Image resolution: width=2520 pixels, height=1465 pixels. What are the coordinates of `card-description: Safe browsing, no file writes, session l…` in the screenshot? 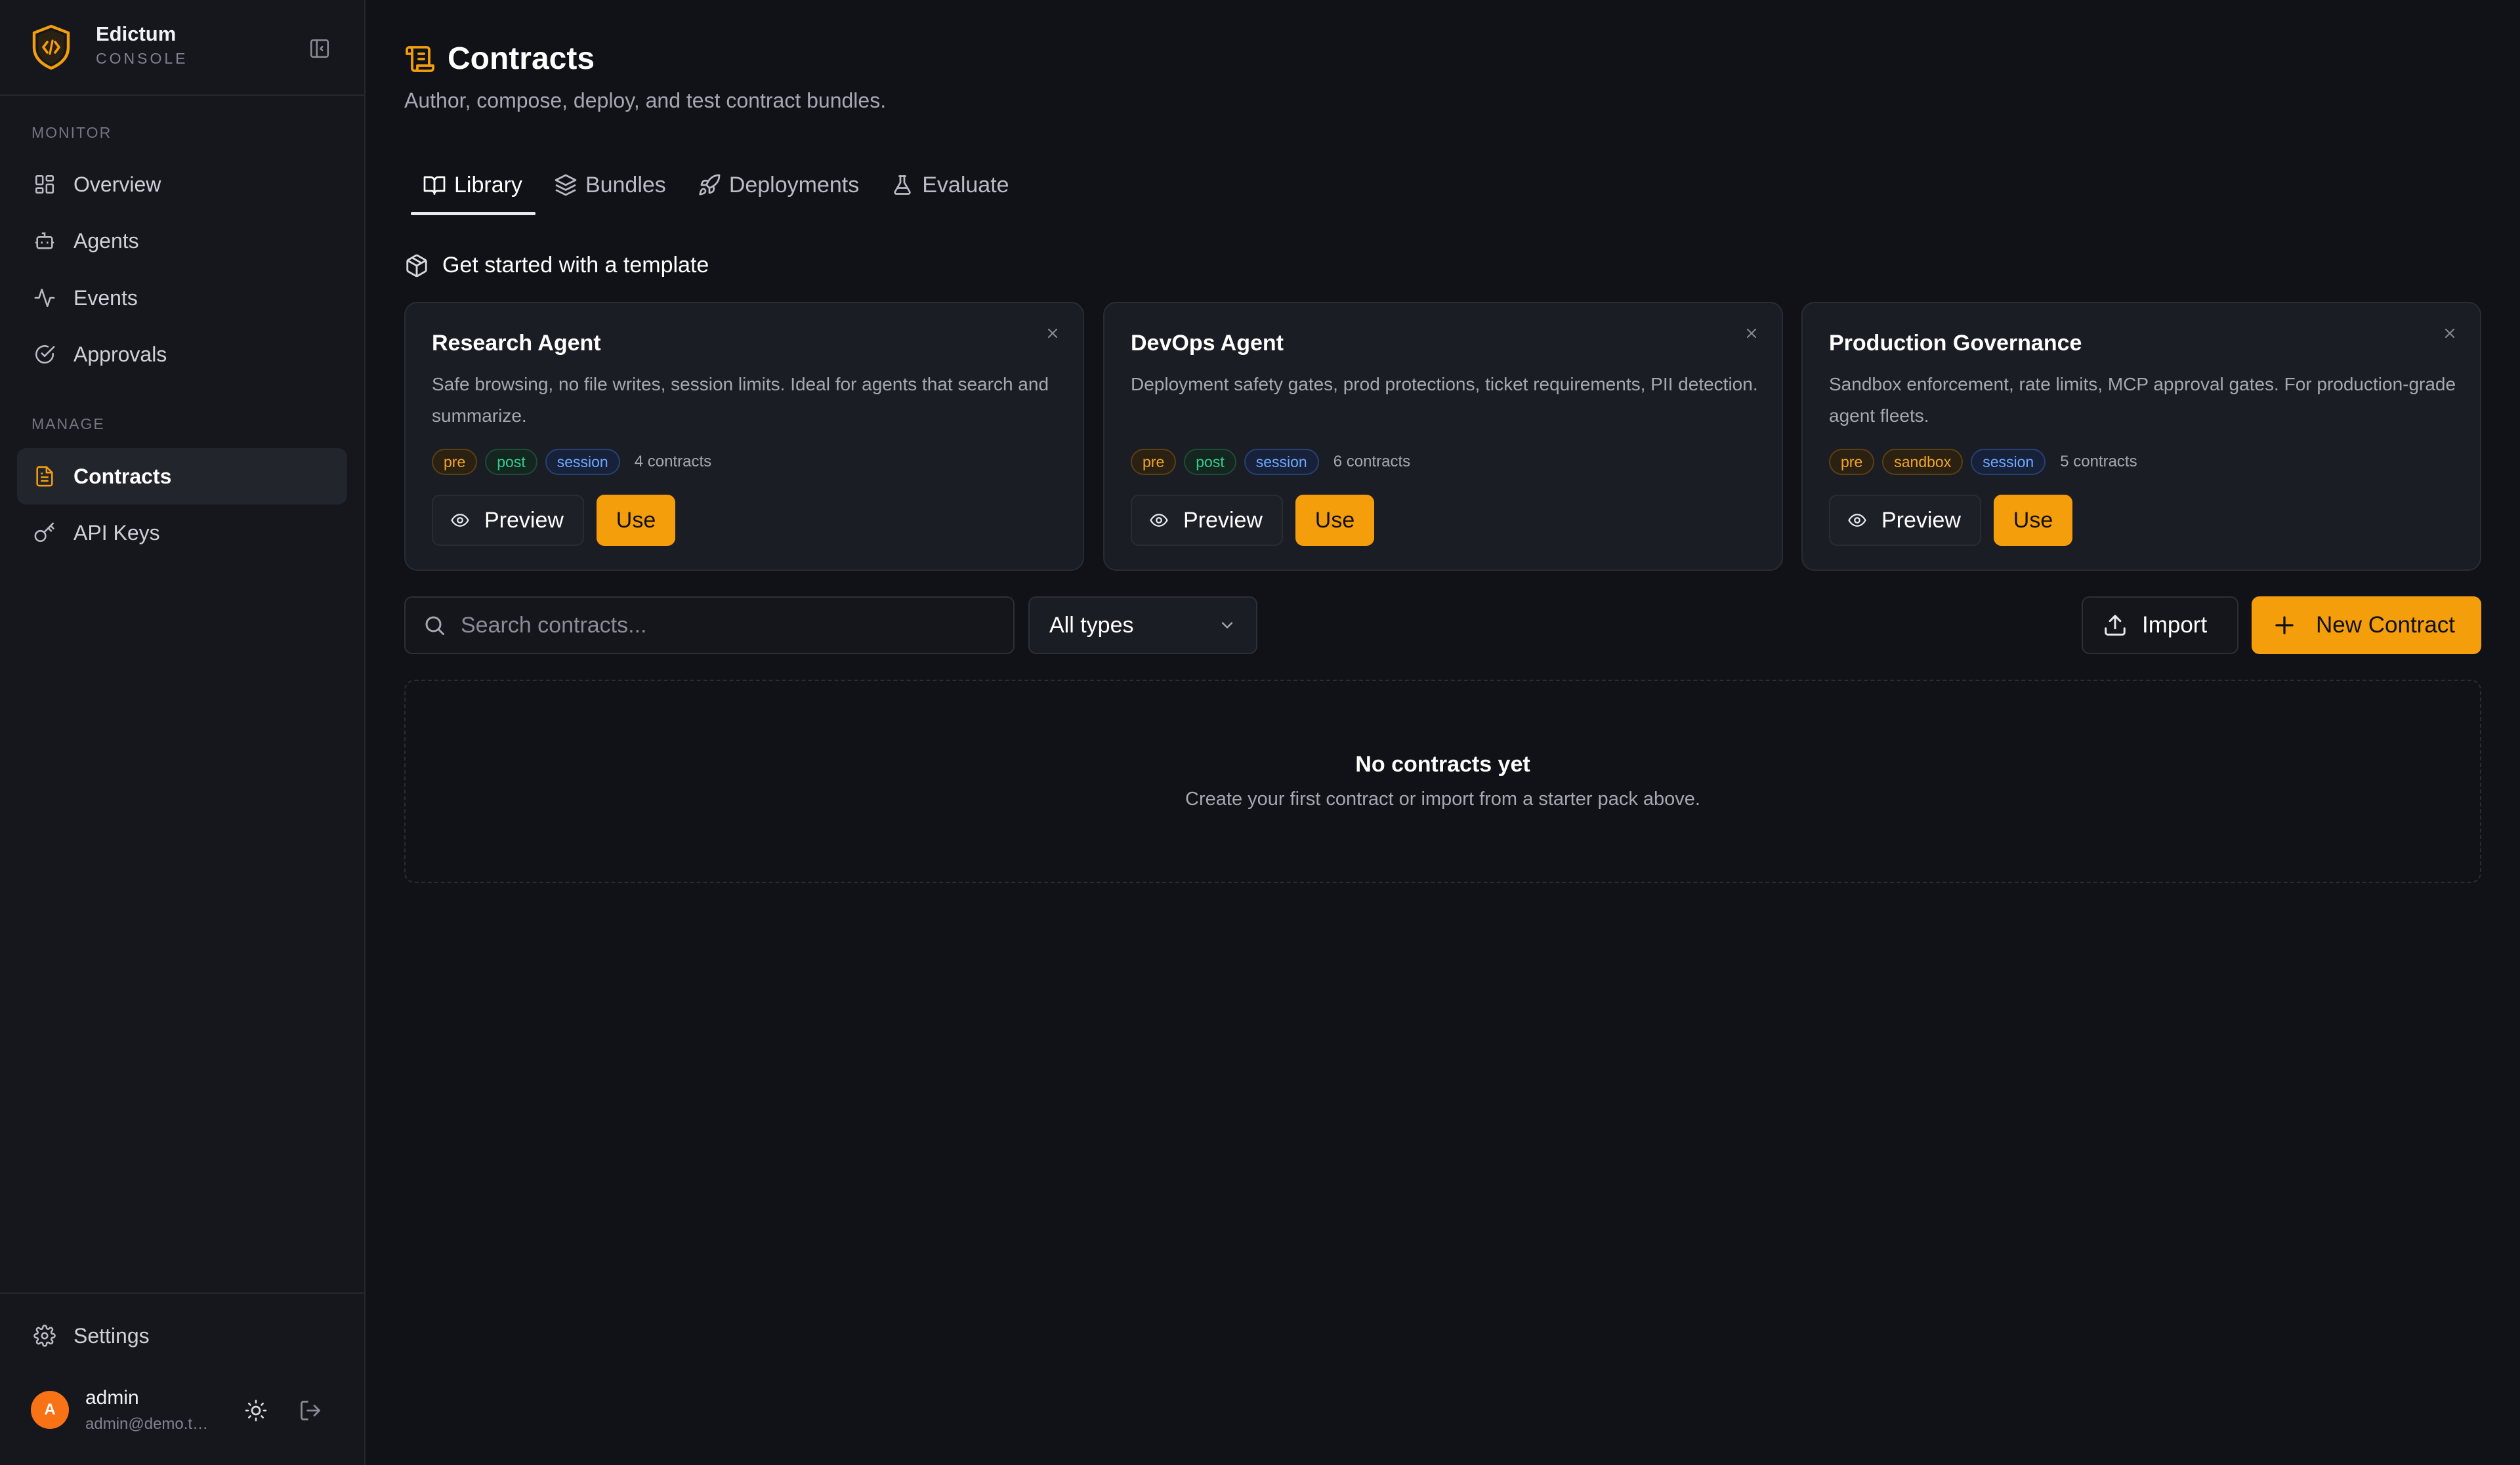 It's located at (740, 400).